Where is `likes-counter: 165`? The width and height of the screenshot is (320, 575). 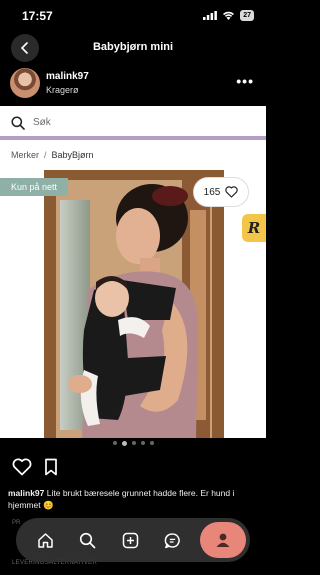 likes-counter: 165 is located at coordinates (221, 192).